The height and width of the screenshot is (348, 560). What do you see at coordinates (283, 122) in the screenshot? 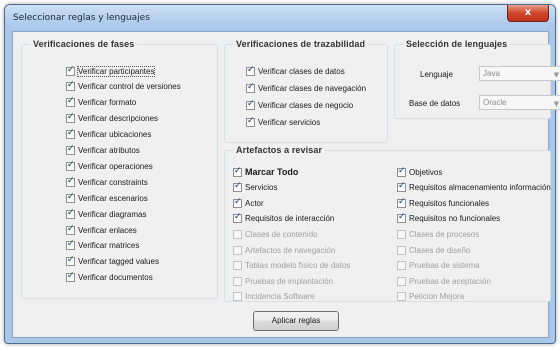
I see `traceability-checkbox: Verificar servicios` at bounding box center [283, 122].